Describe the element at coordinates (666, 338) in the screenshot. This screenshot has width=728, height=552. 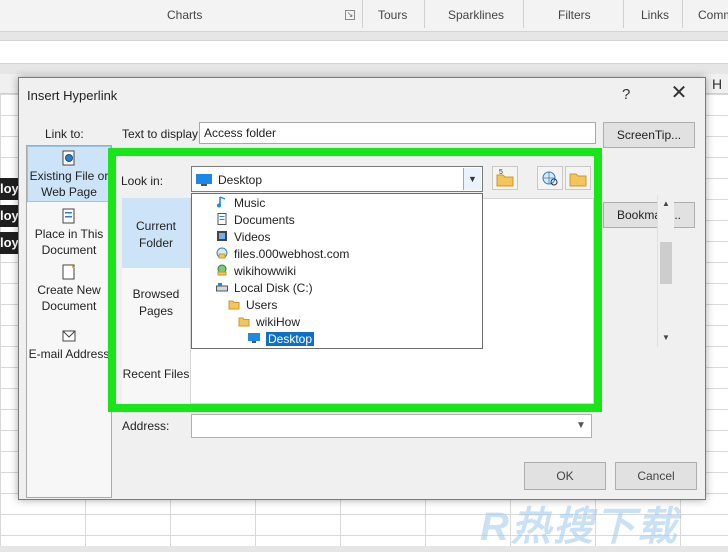
I see `scroll-down-icon: ▼` at that location.